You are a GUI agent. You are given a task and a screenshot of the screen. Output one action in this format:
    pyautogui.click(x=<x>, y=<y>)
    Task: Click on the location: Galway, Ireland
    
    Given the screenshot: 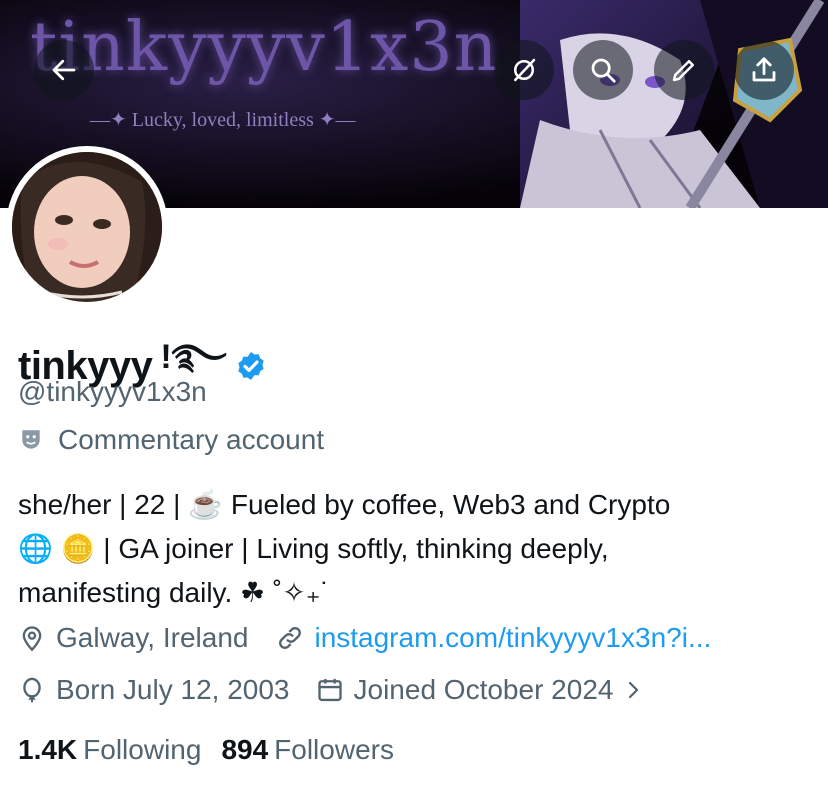 What is the action you would take?
    pyautogui.click(x=133, y=638)
    